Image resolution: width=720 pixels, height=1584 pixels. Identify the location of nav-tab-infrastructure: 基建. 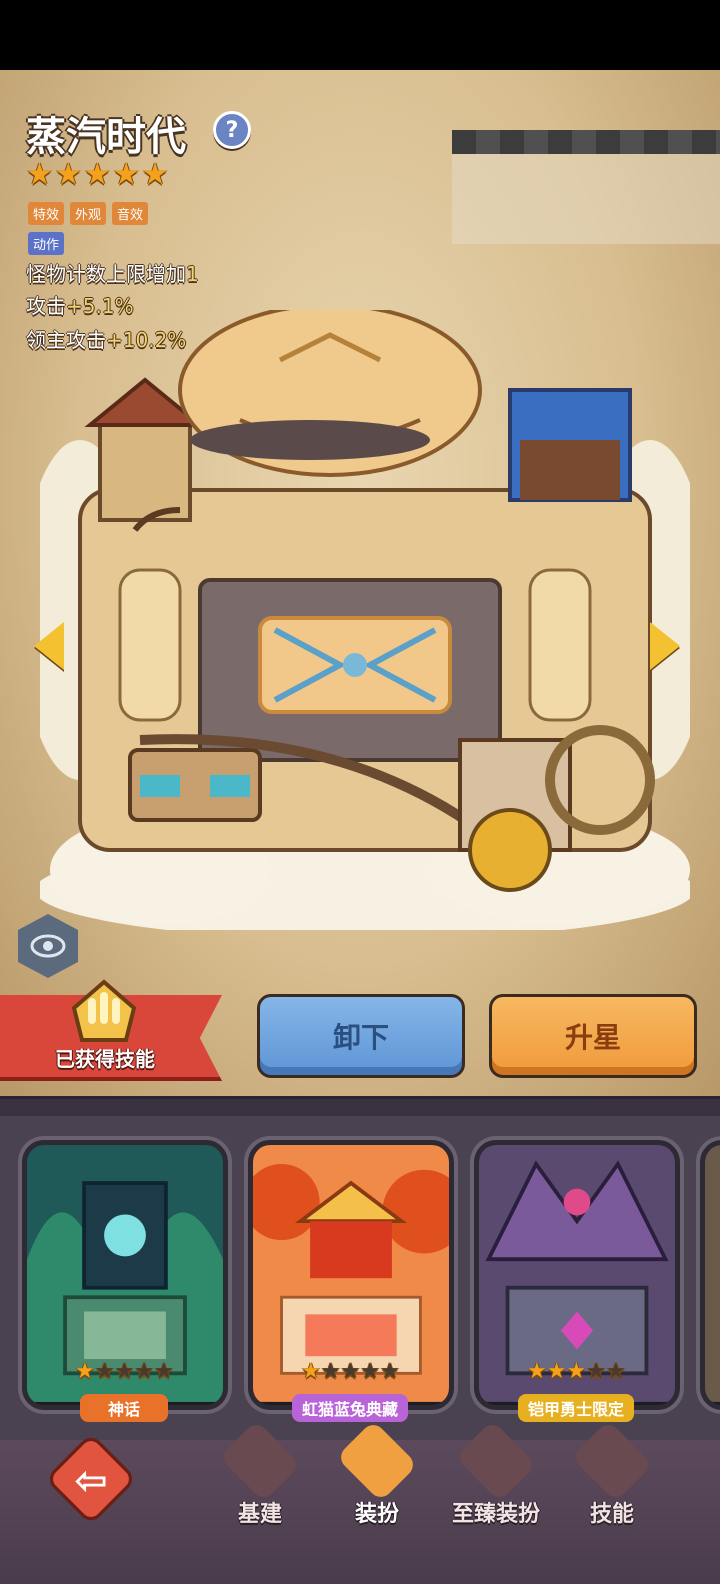
(260, 1473).